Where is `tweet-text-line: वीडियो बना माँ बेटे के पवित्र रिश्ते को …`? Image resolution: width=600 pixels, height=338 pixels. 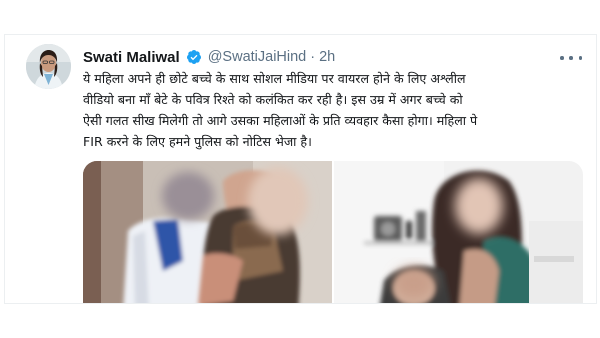
tweet-text-line: वीडियो बना माँ बेटे के पवित्र रिश्ते को … is located at coordinates (273, 99).